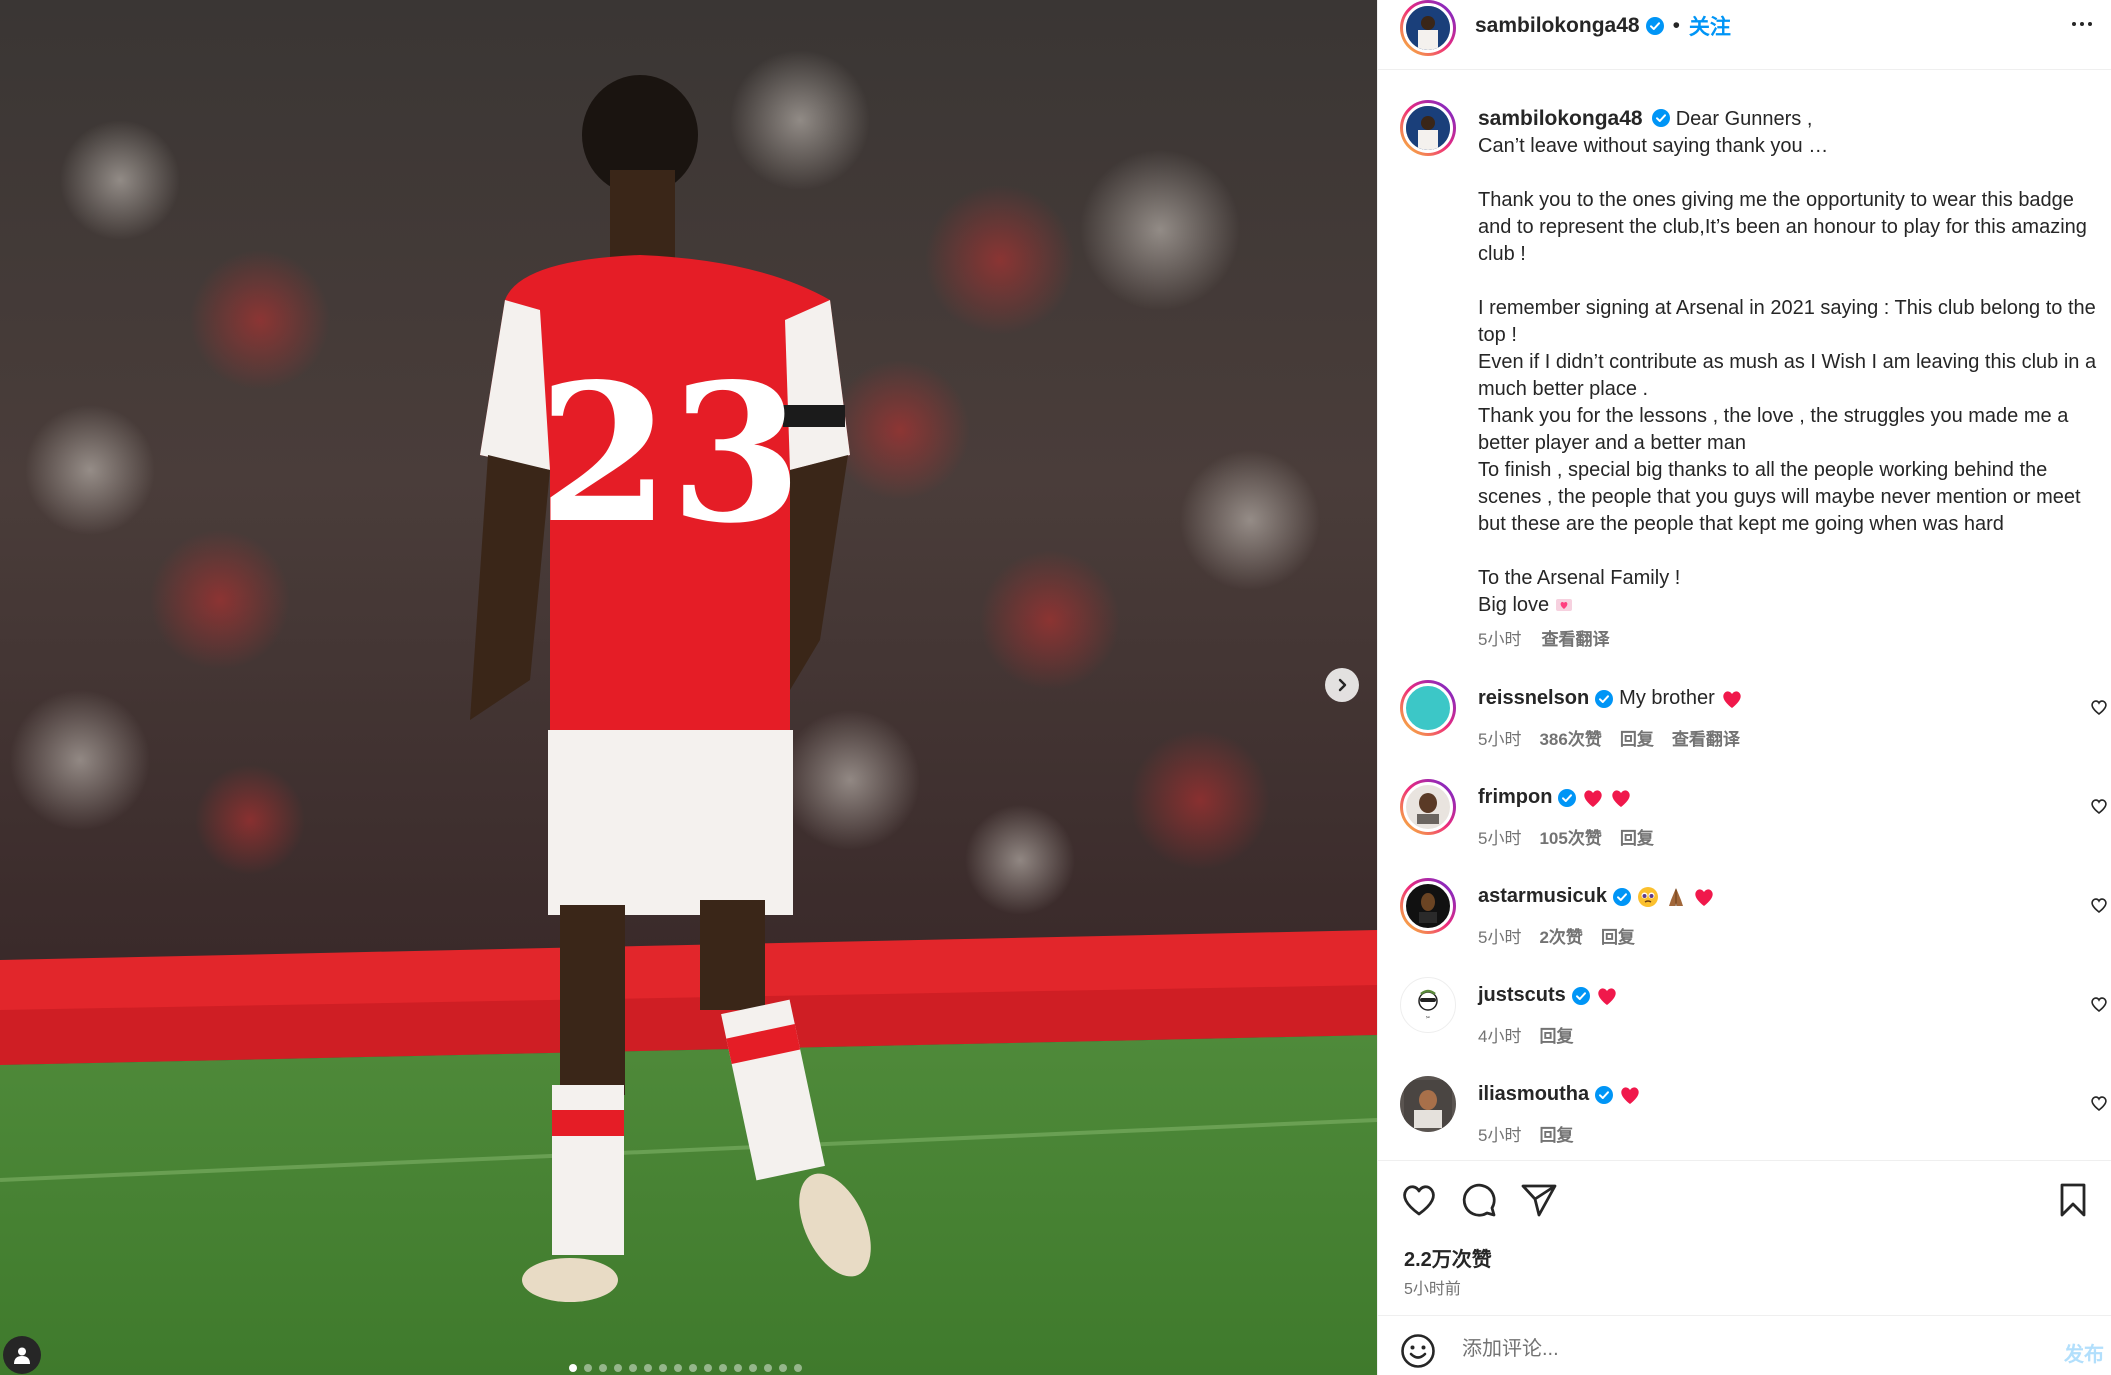  What do you see at coordinates (1744, 922) in the screenshot?
I see `comment-item: astarmusicuk 5小时 2次赞 回复` at bounding box center [1744, 922].